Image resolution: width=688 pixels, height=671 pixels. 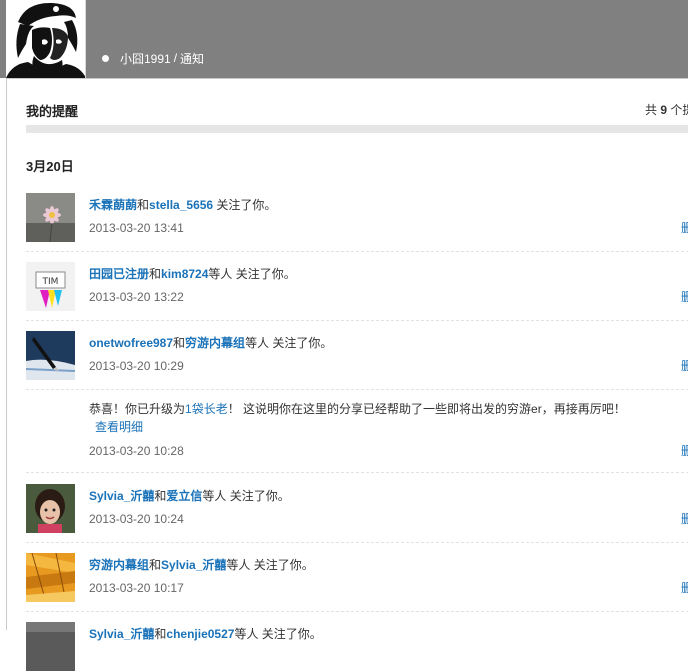 I want to click on count-prefix: 共, so click(x=651, y=110).